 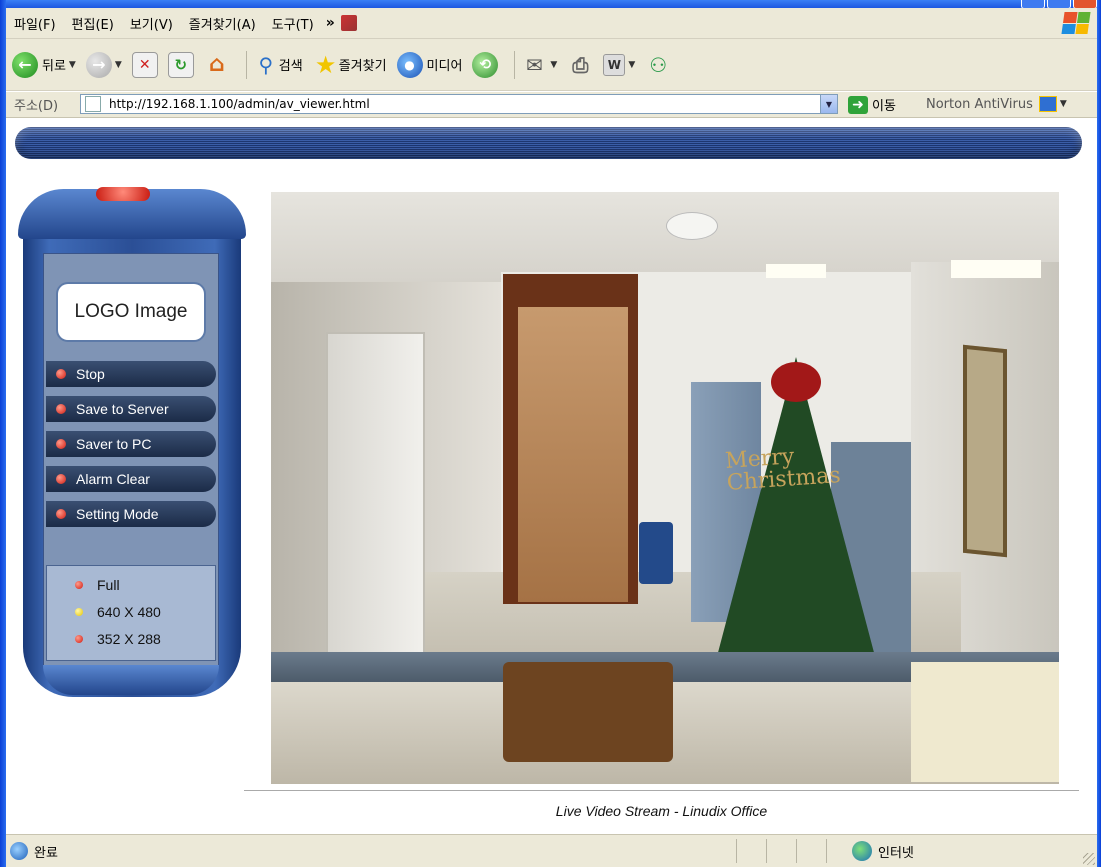 I want to click on video-tree-bow, so click(x=796, y=382).